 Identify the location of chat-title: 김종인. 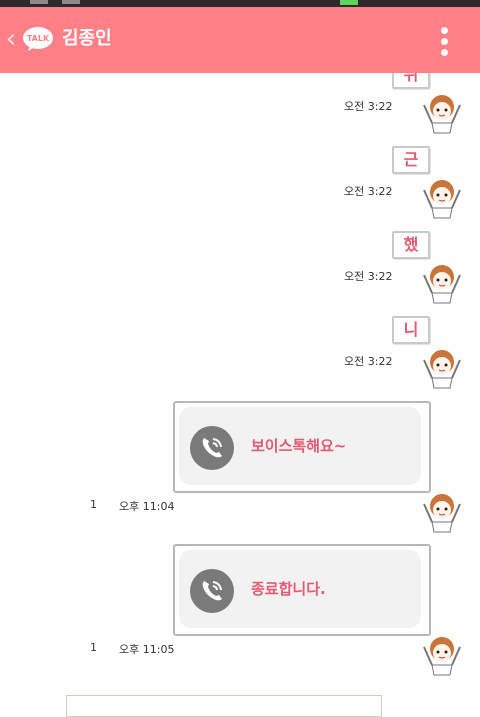
(87, 38).